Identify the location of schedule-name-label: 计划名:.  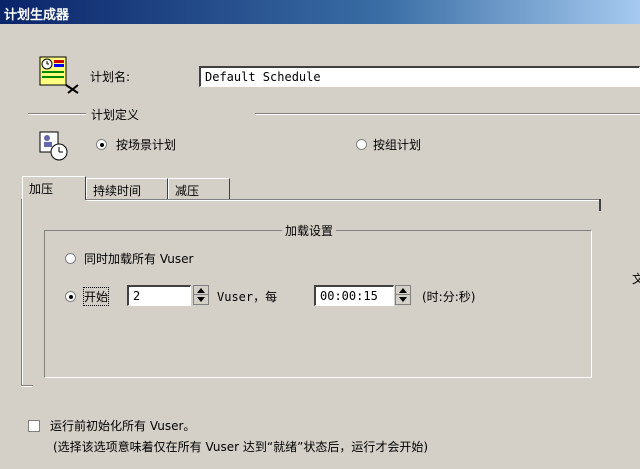
(110, 77).